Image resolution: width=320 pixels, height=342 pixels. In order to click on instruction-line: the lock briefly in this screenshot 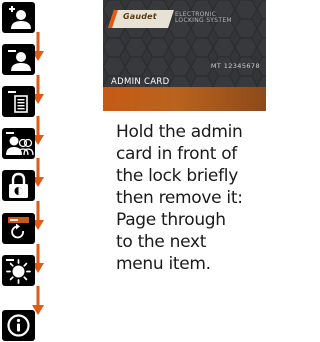, I will do `click(177, 176)`.